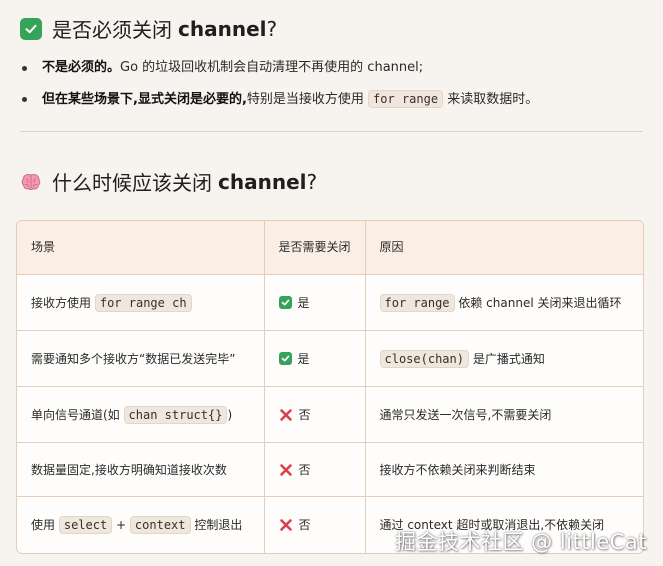 This screenshot has height=566, width=663. What do you see at coordinates (141, 248) in the screenshot?
I see `header-scene: 场景` at bounding box center [141, 248].